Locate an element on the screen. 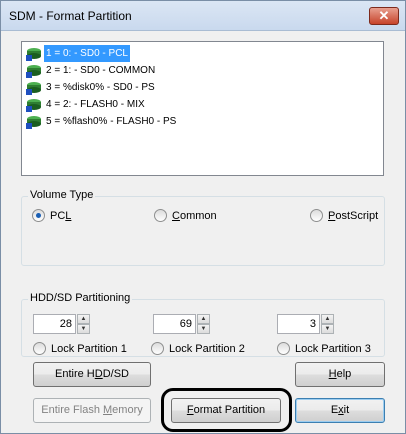 The image size is (406, 434). partition-label: 4 = 2: - FLASH0 - MIX is located at coordinates (95, 104).